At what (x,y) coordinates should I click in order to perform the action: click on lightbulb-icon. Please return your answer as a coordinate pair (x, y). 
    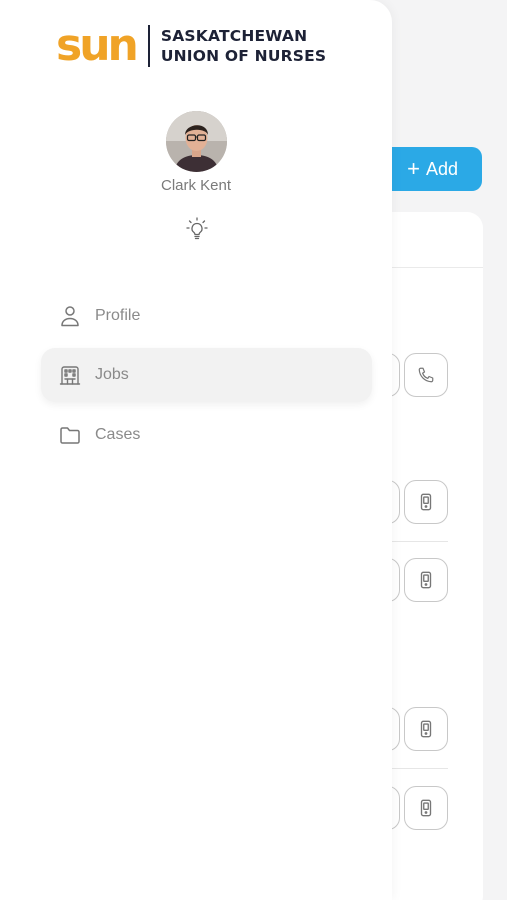
    Looking at the image, I should click on (197, 229).